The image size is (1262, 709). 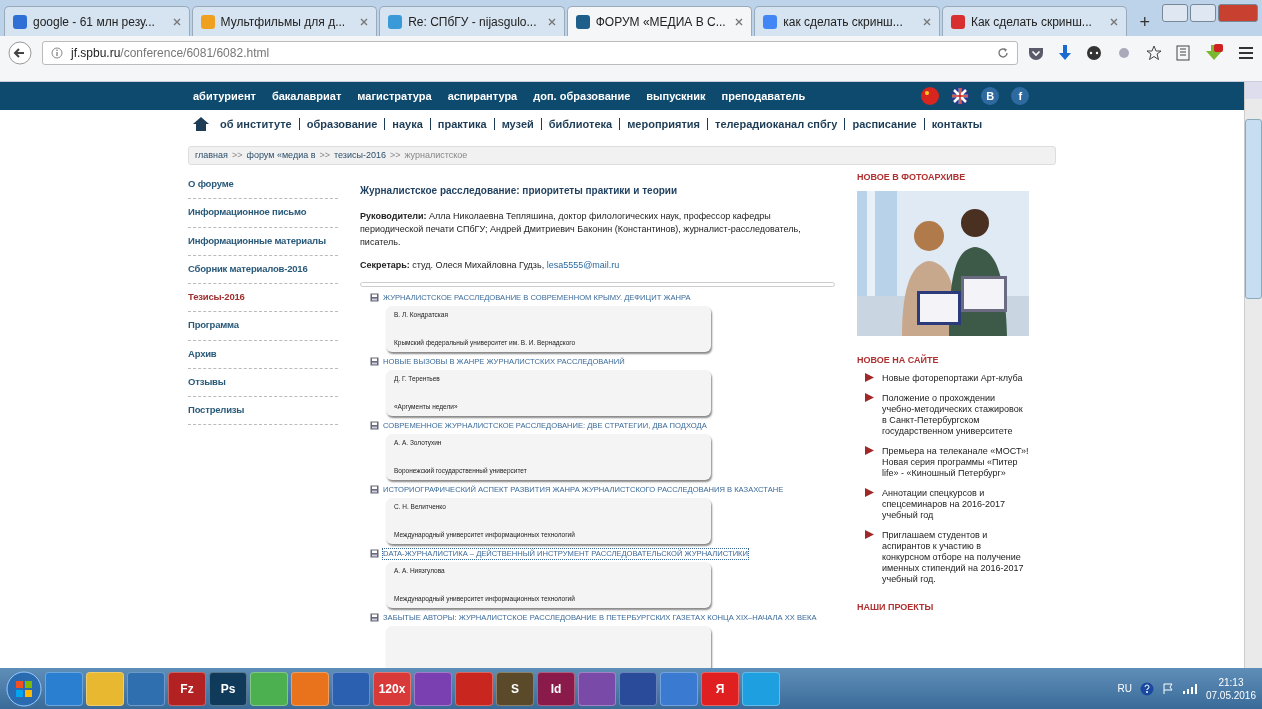 I want to click on sidebar-link: Тезисы-2016, so click(x=263, y=298).